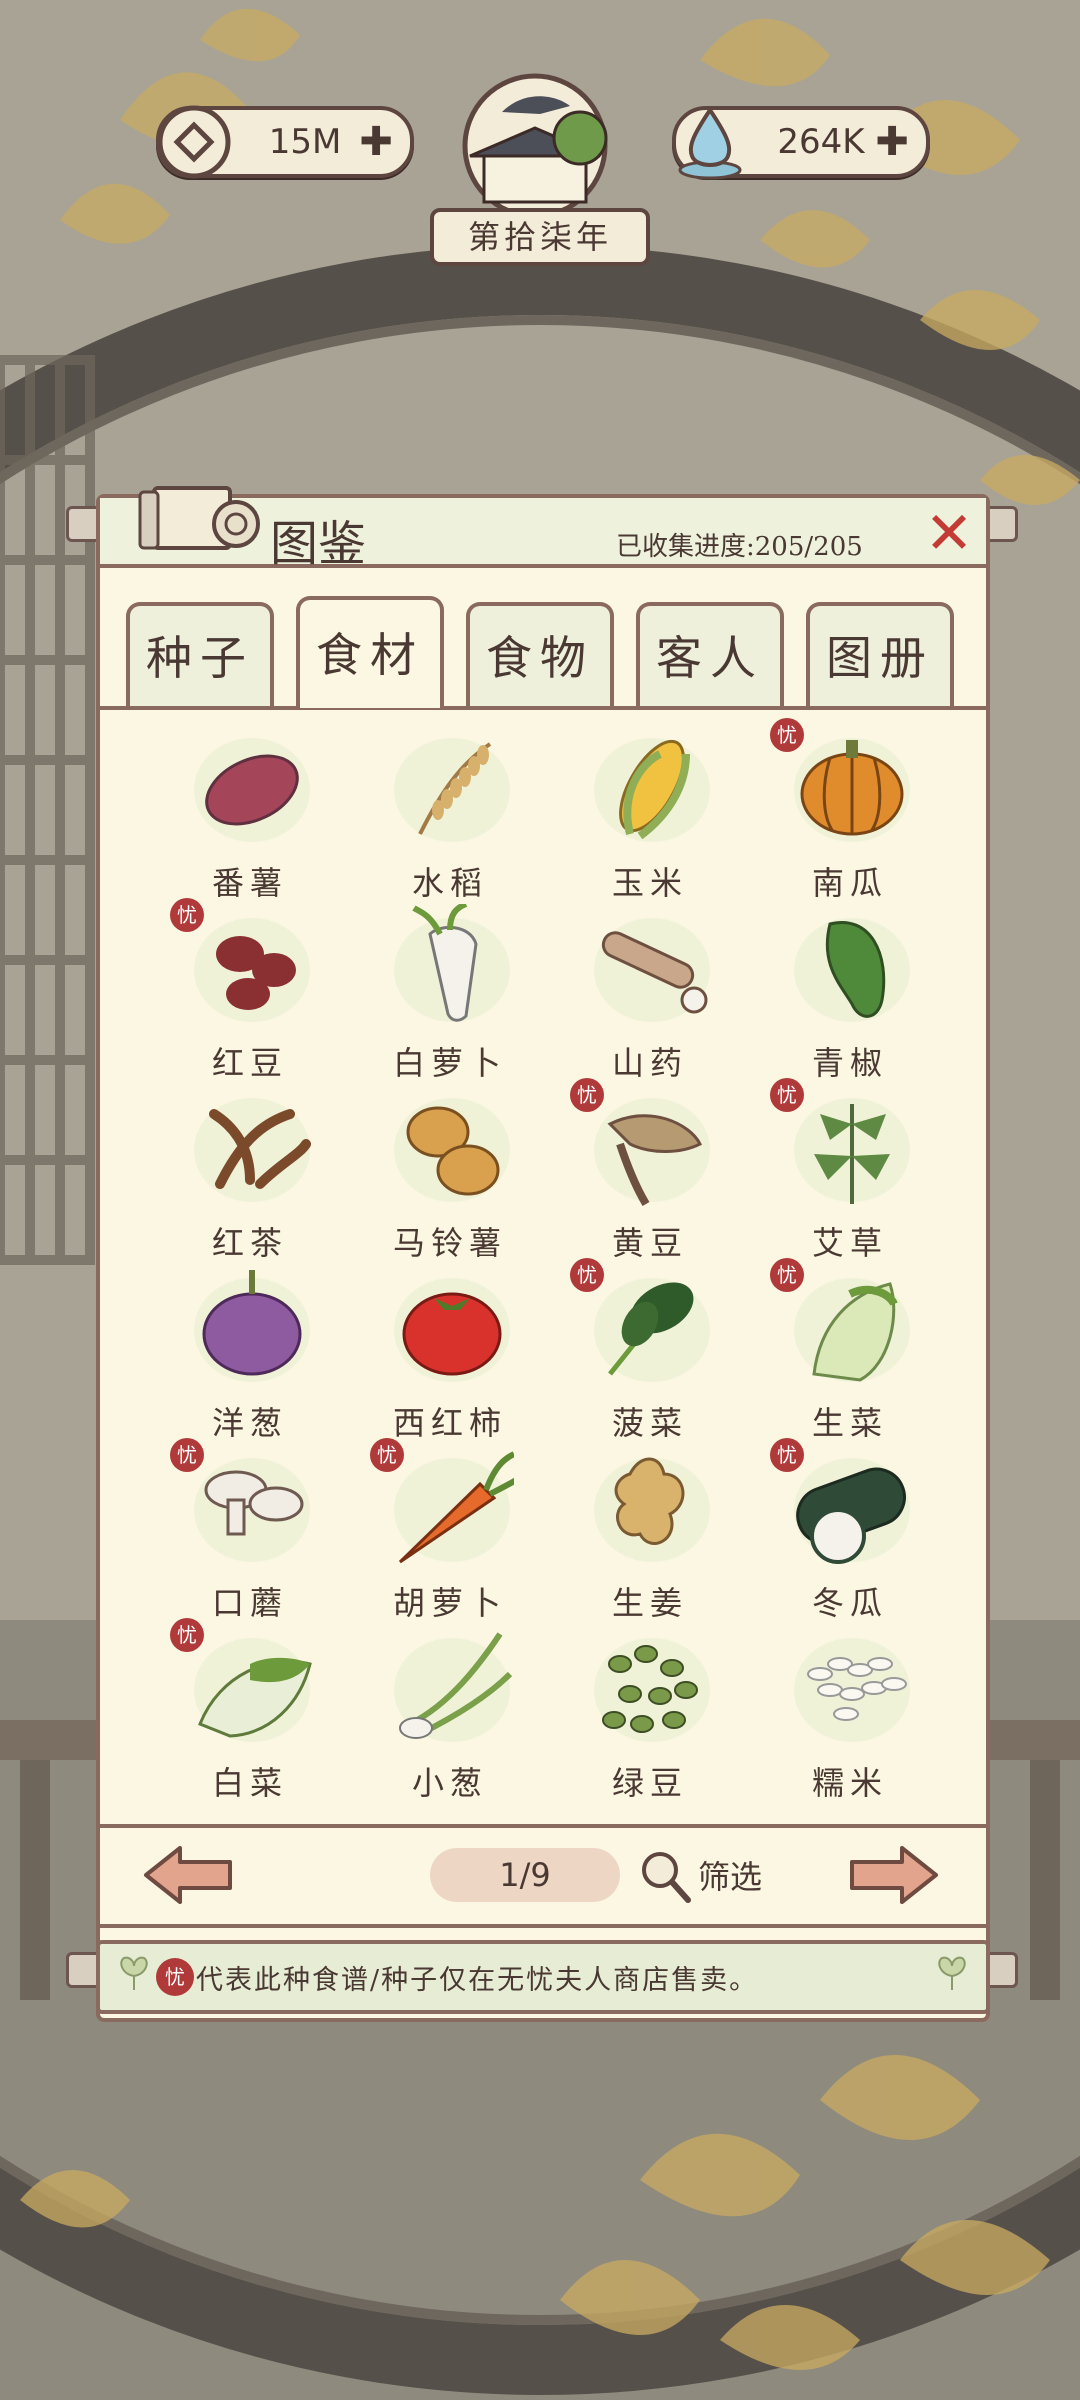  Describe the element at coordinates (730, 1877) in the screenshot. I see `filter-label: 筛选` at that location.